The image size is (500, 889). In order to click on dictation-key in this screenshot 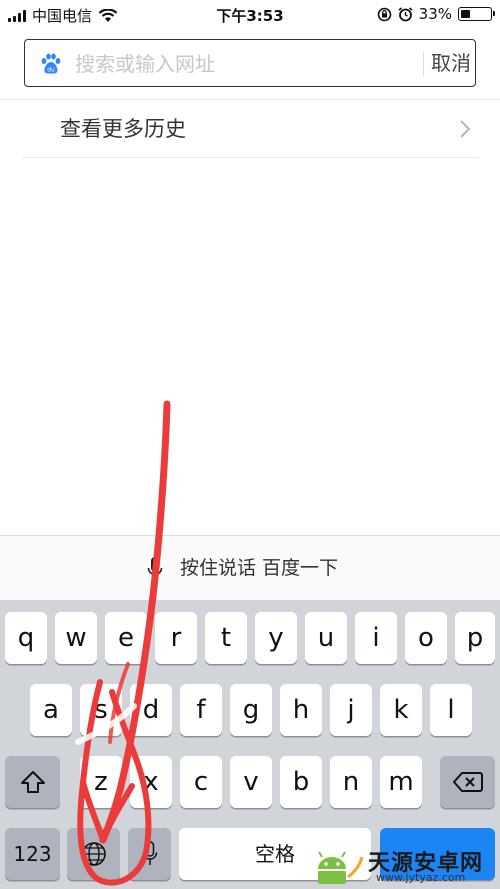, I will do `click(149, 854)`.